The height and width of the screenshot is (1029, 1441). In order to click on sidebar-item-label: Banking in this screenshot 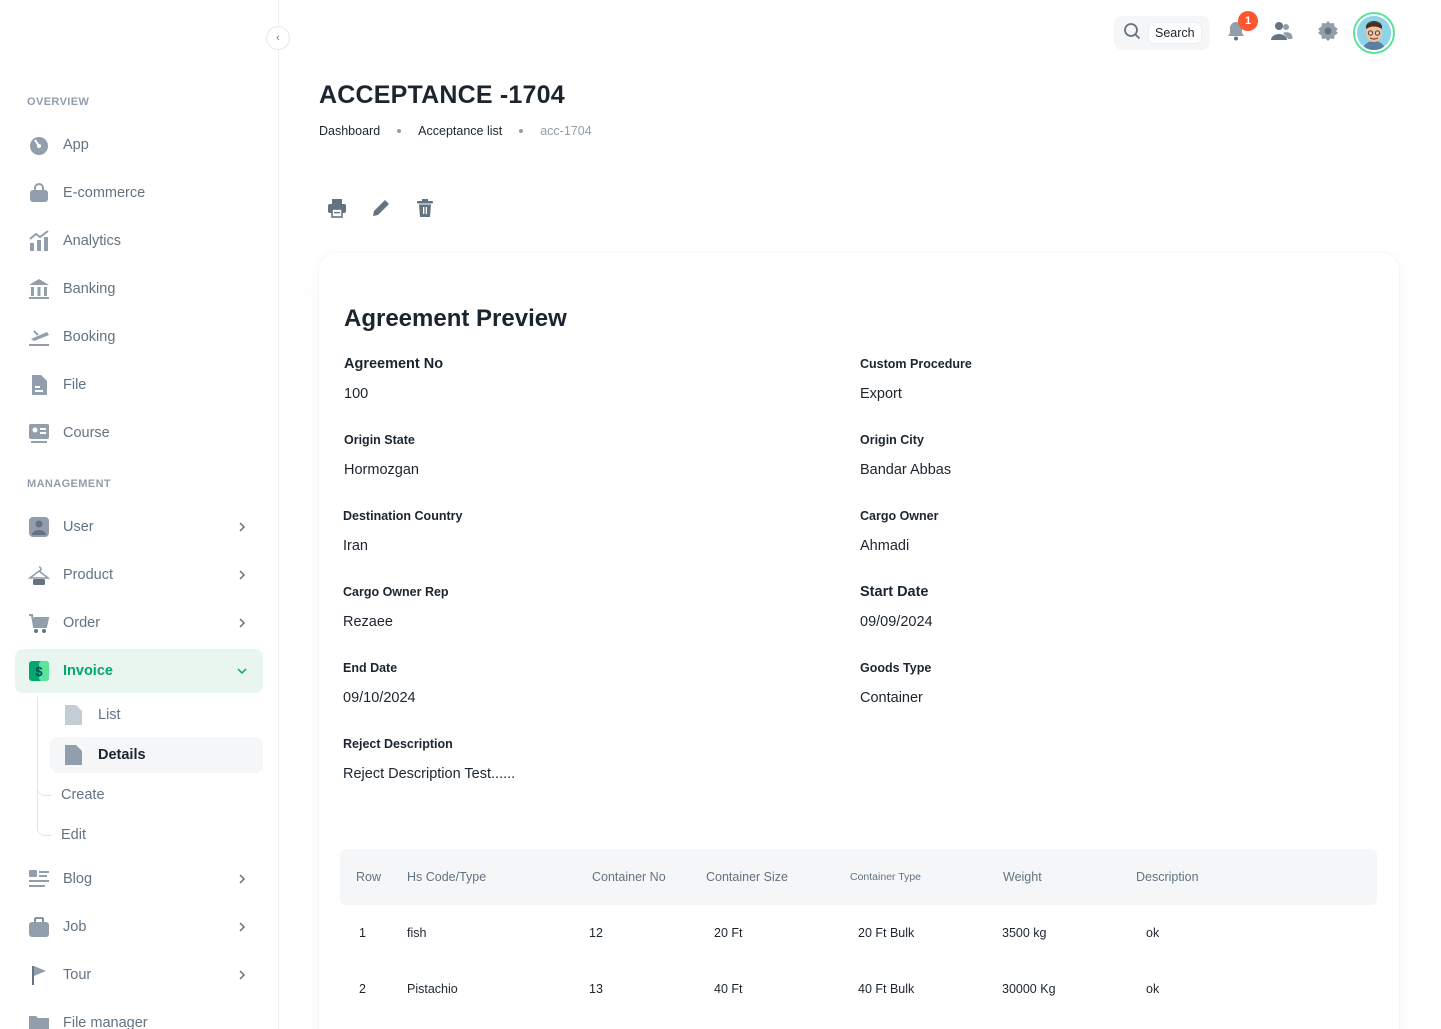, I will do `click(89, 289)`.